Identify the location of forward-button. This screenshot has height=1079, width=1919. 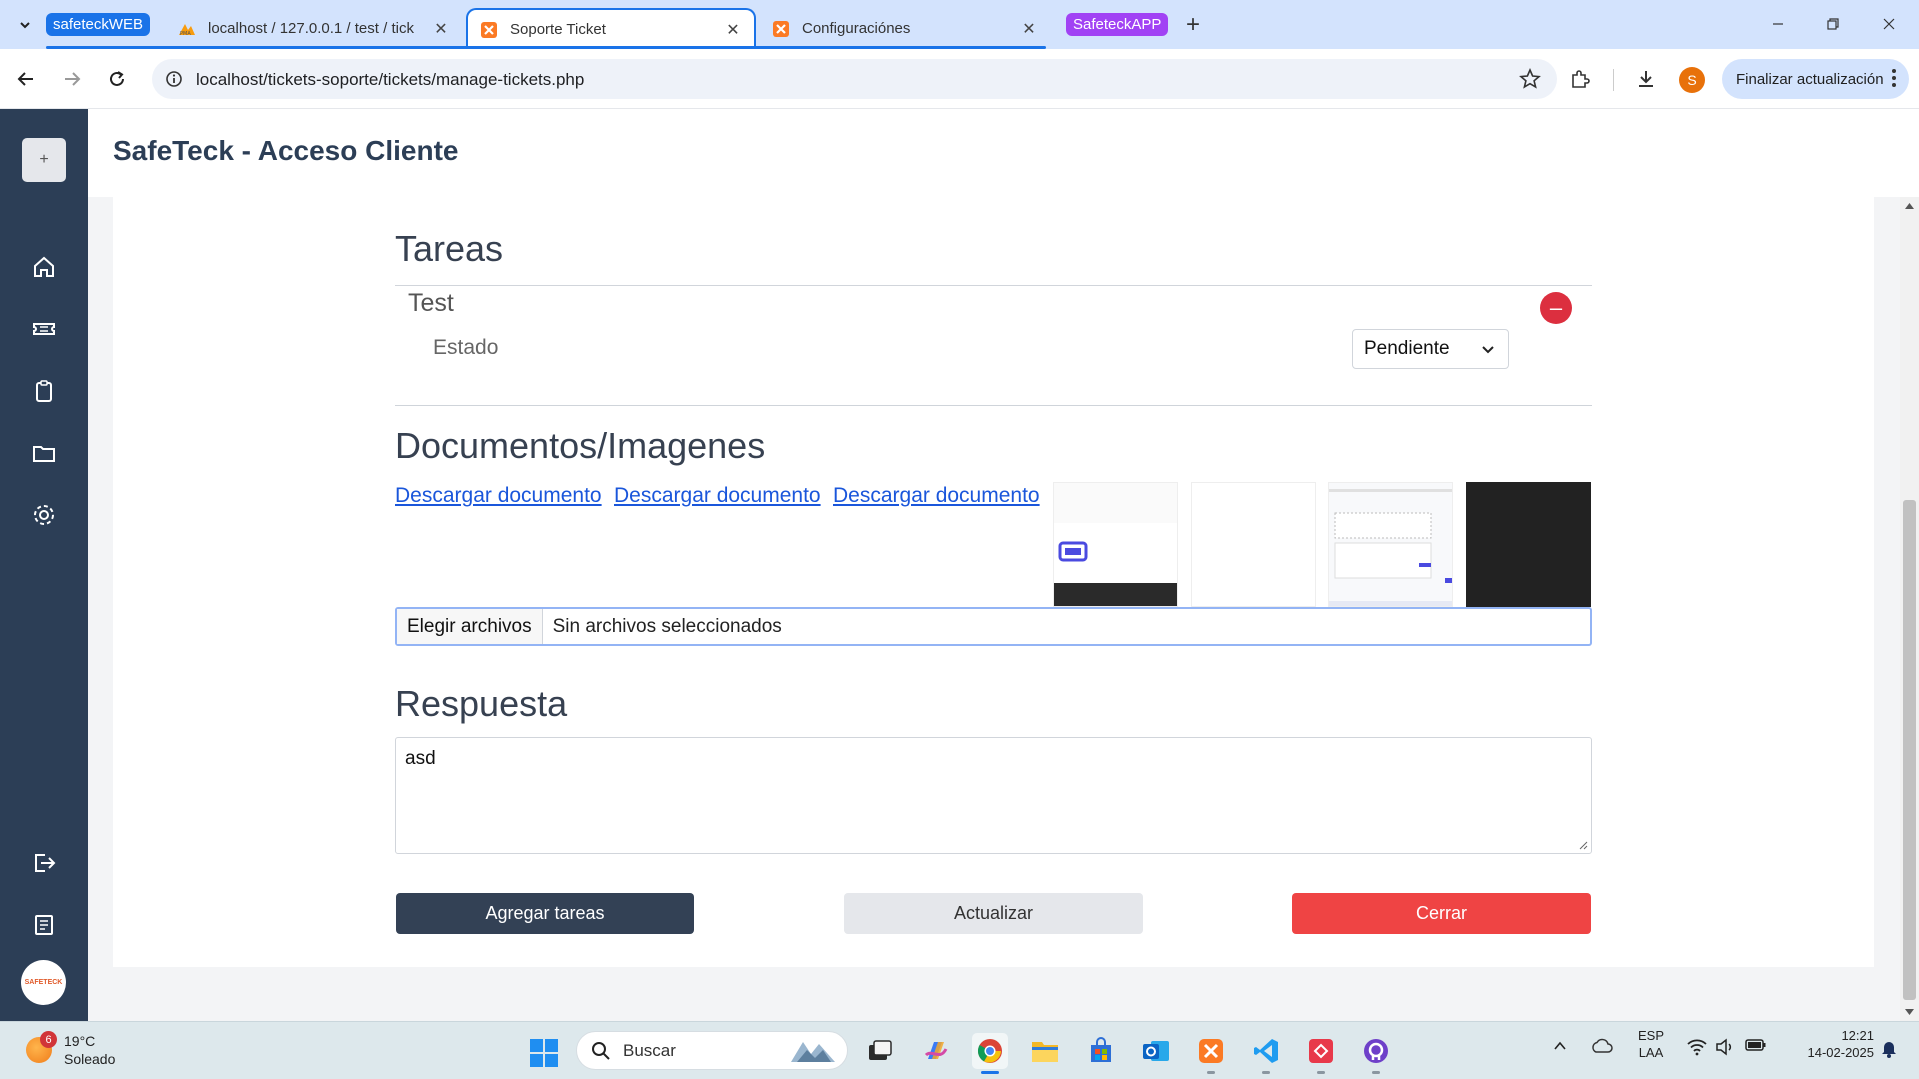
(72, 79).